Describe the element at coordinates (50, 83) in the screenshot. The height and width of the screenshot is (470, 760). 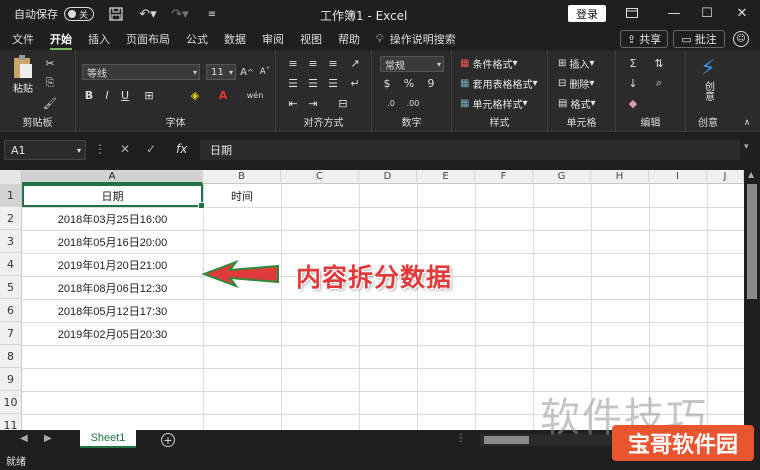
I see `copy-icon: ⎘` at that location.